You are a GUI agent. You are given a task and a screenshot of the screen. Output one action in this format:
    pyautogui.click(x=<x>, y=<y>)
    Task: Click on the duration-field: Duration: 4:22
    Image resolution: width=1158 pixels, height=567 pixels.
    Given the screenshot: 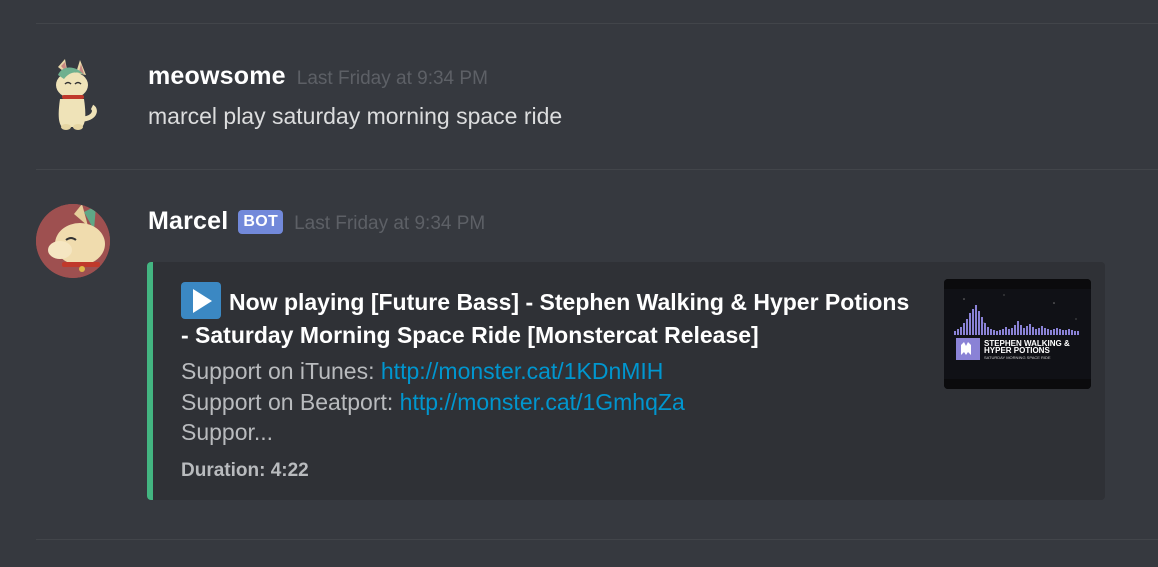 What is the action you would take?
    pyautogui.click(x=245, y=470)
    